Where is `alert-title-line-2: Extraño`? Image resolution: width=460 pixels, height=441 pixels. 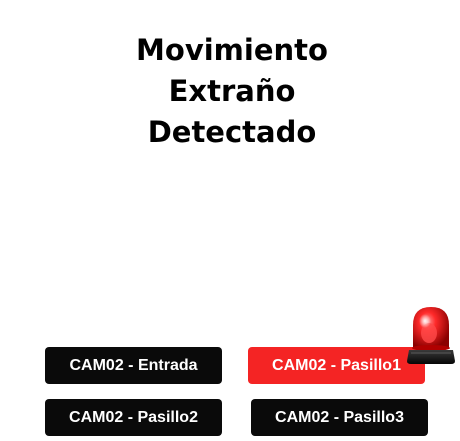
alert-title-line-2: Extraño is located at coordinates (232, 91).